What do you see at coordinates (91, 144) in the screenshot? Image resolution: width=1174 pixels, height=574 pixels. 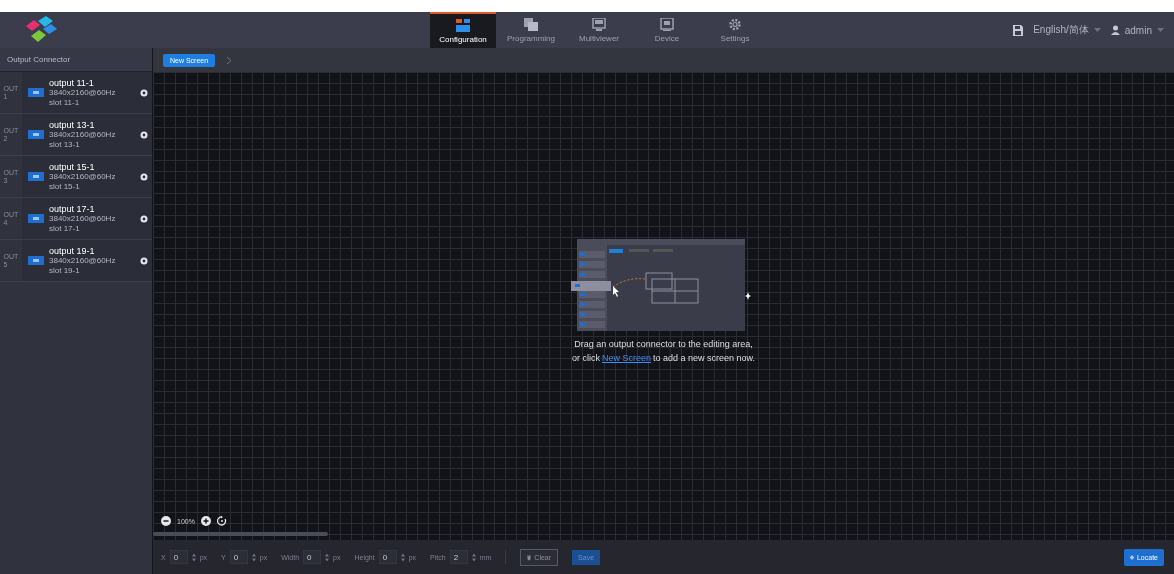 I see `output-slot: slot 13-1` at bounding box center [91, 144].